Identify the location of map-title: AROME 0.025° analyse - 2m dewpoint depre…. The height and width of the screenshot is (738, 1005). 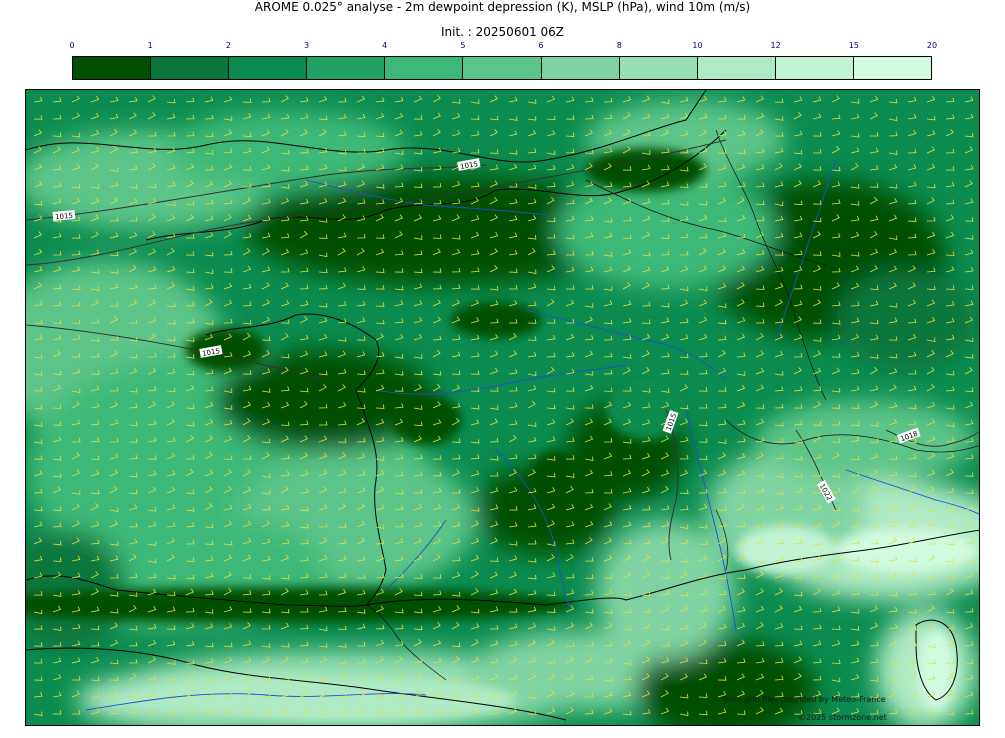
(502, 7).